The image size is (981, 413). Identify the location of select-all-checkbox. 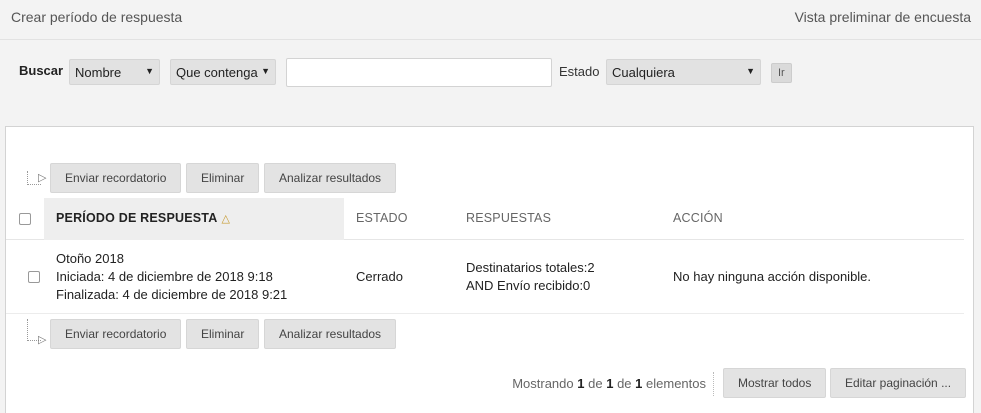
(25, 219).